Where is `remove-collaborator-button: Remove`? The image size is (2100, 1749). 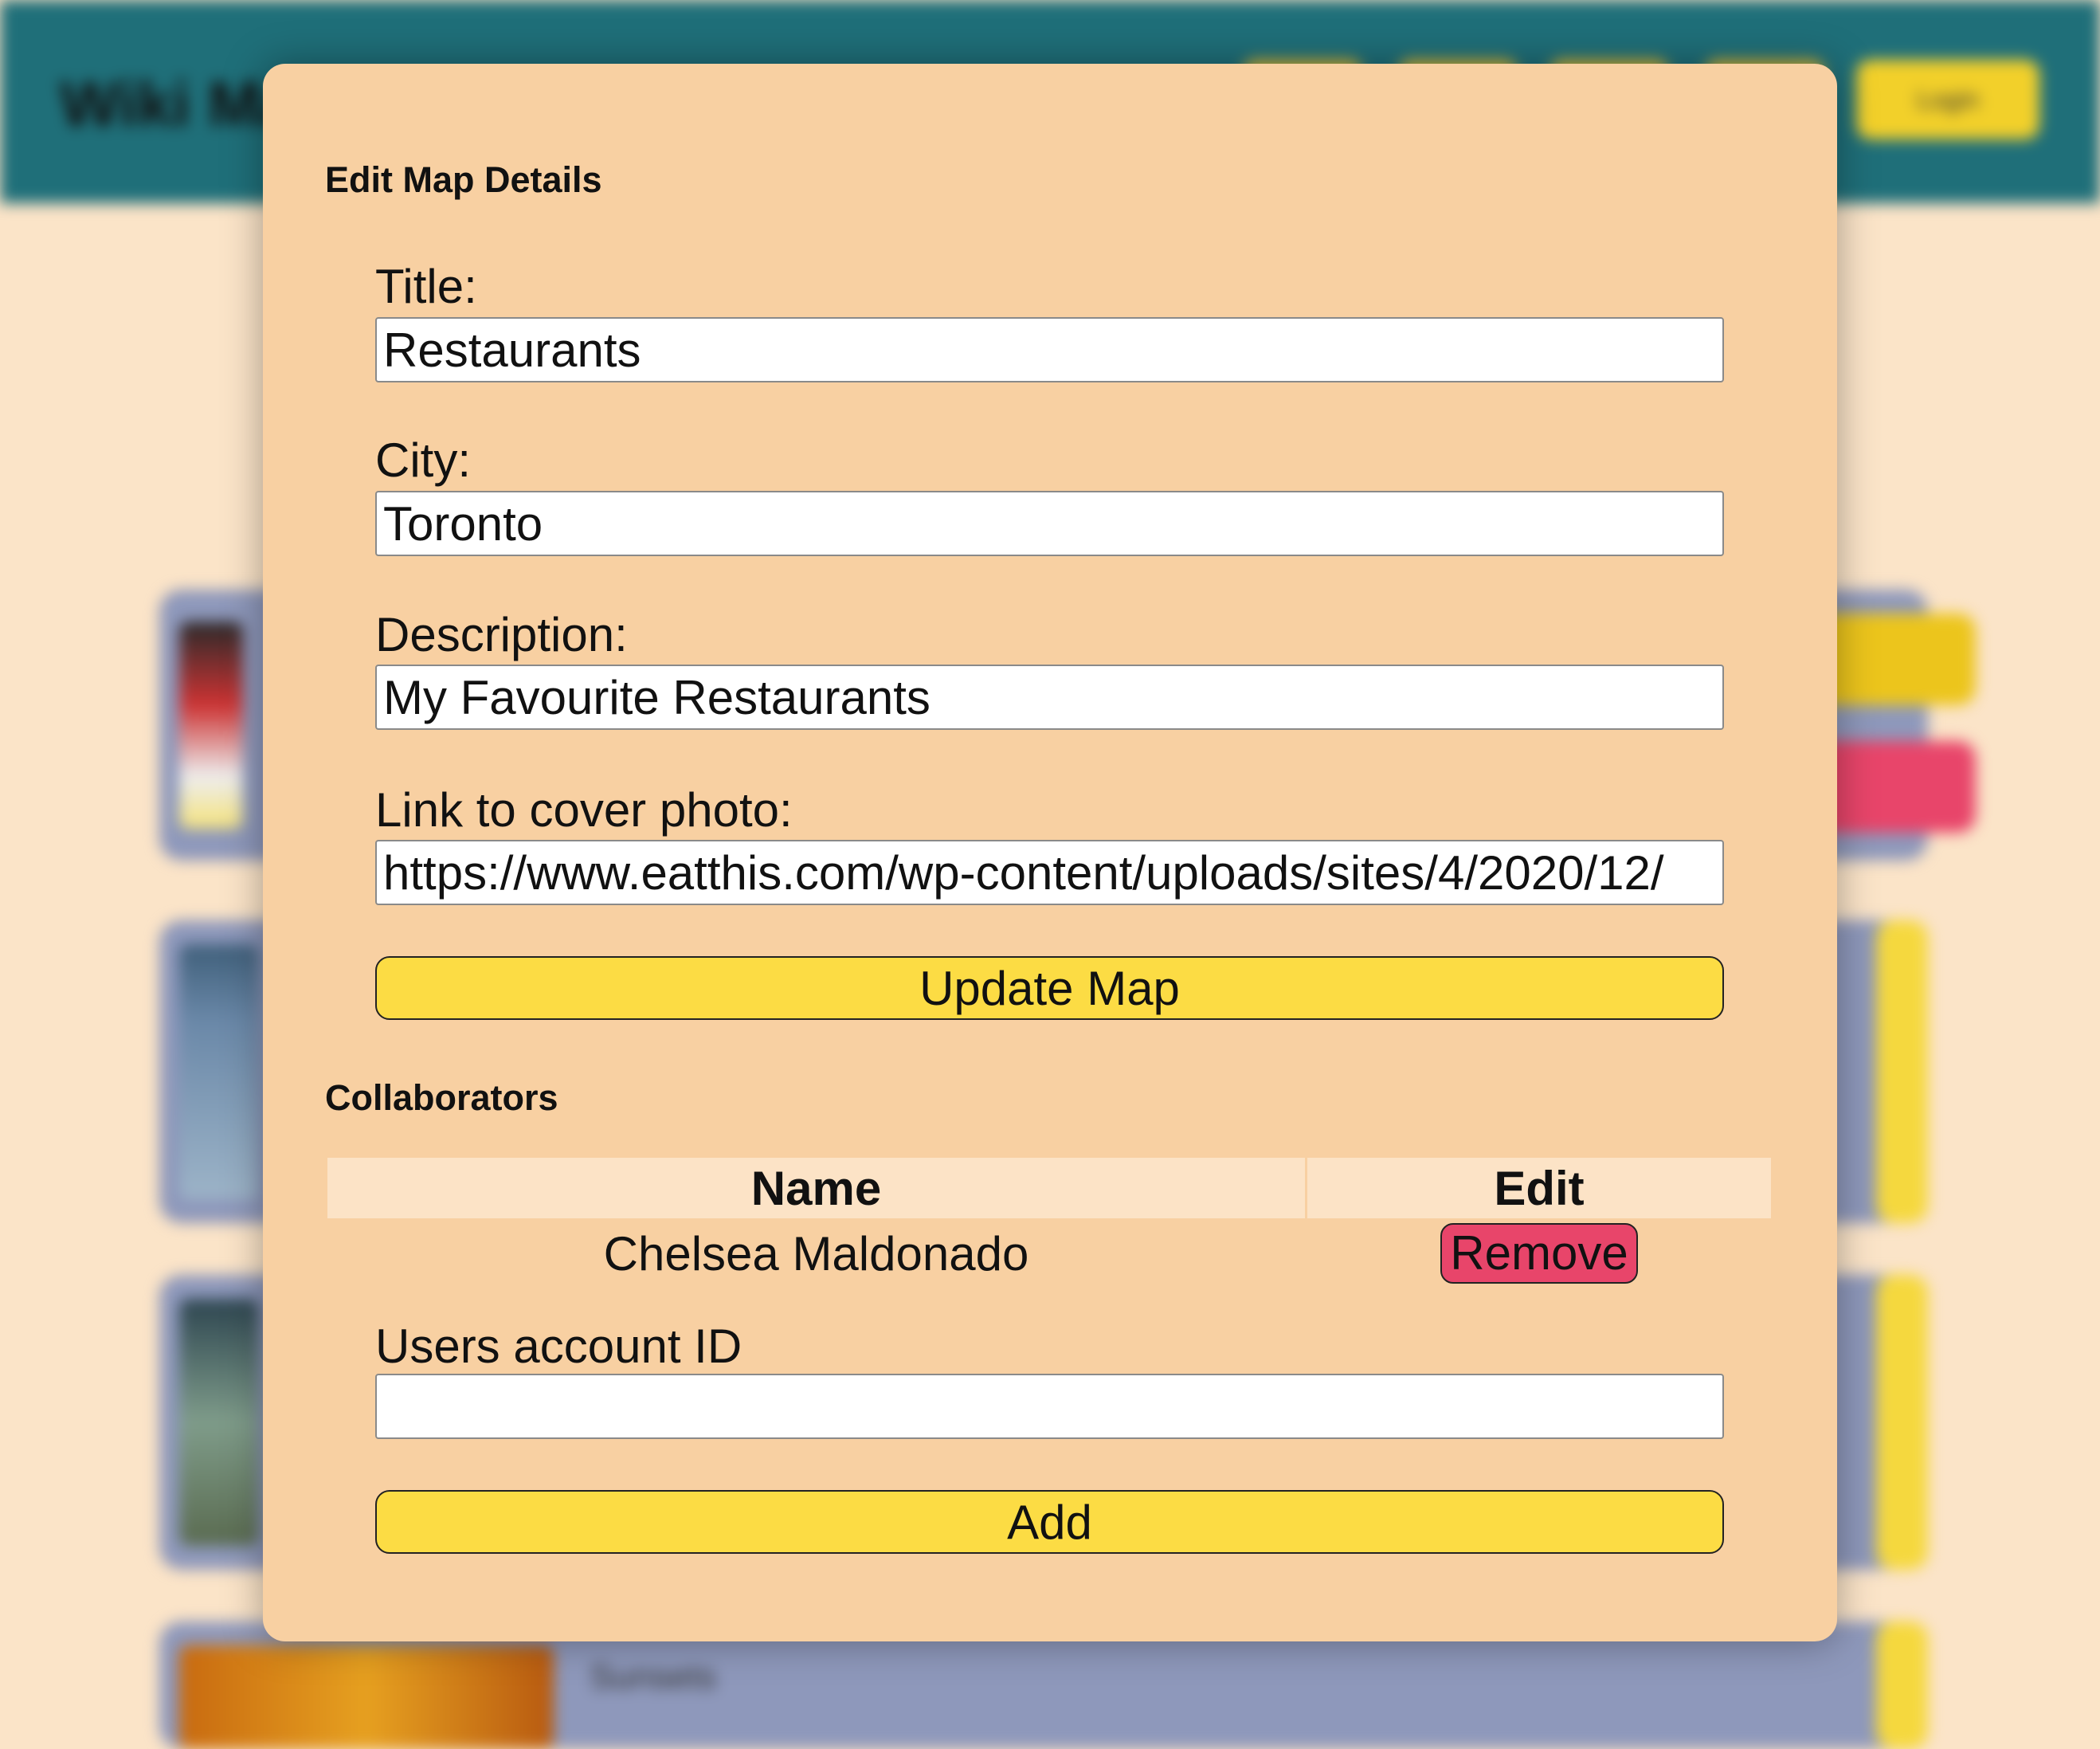 remove-collaborator-button: Remove is located at coordinates (1539, 1253).